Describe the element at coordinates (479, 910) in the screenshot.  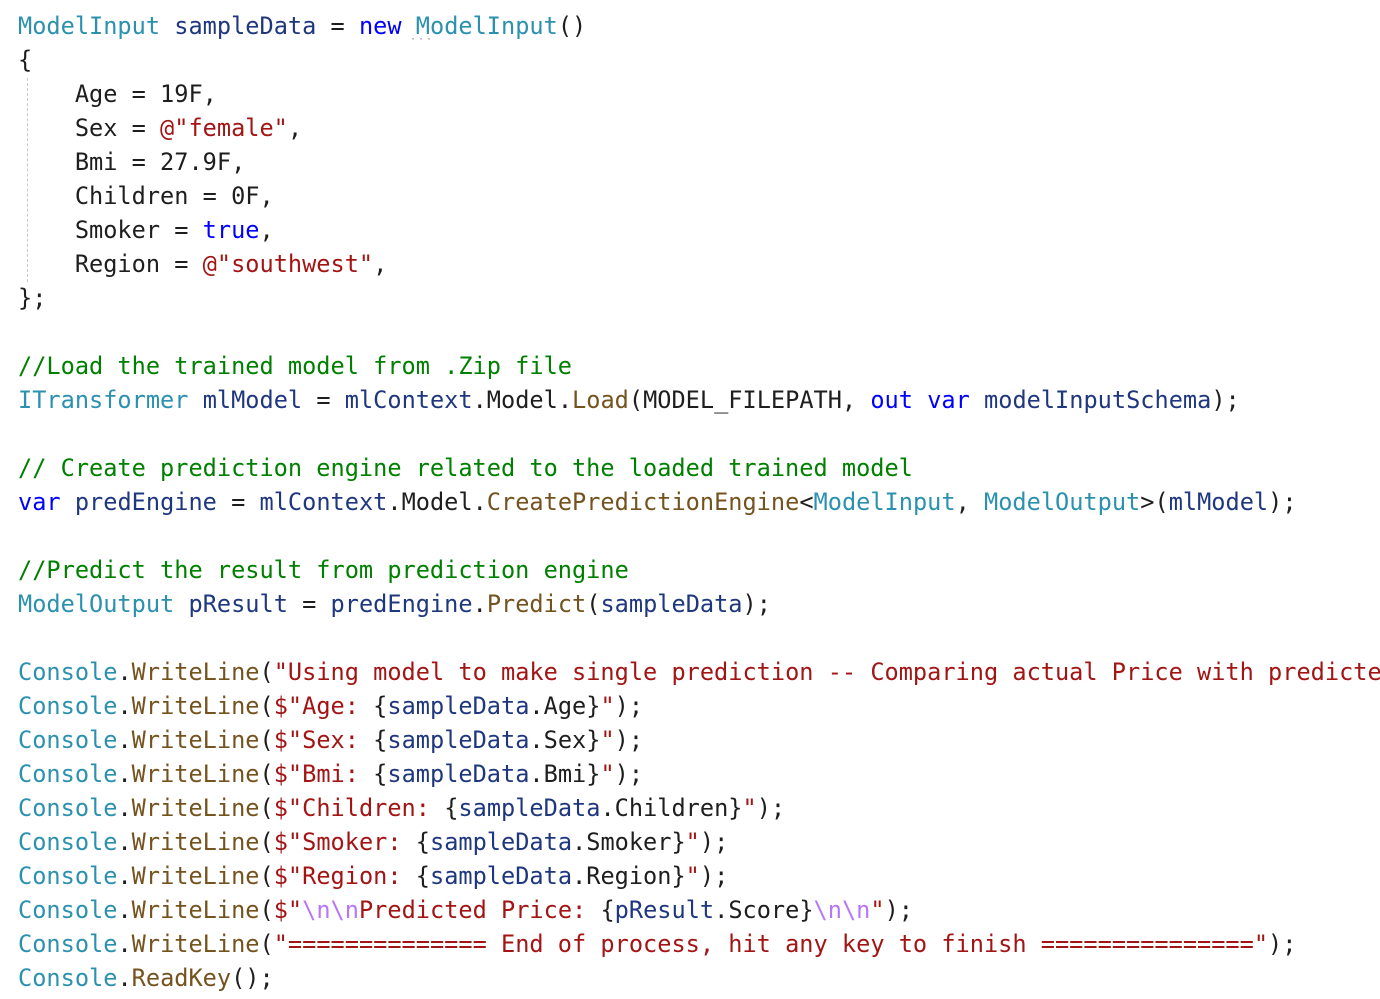
I see `code-token-str: Predicted Price:` at that location.